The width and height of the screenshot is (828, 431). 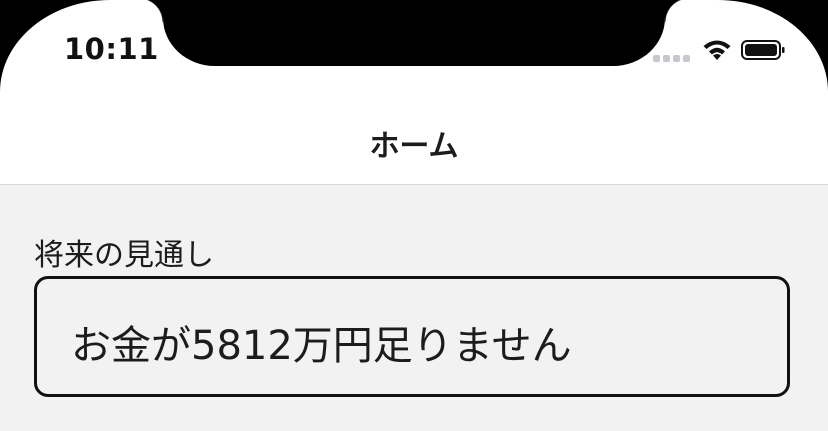 I want to click on battery-icon, so click(x=763, y=50).